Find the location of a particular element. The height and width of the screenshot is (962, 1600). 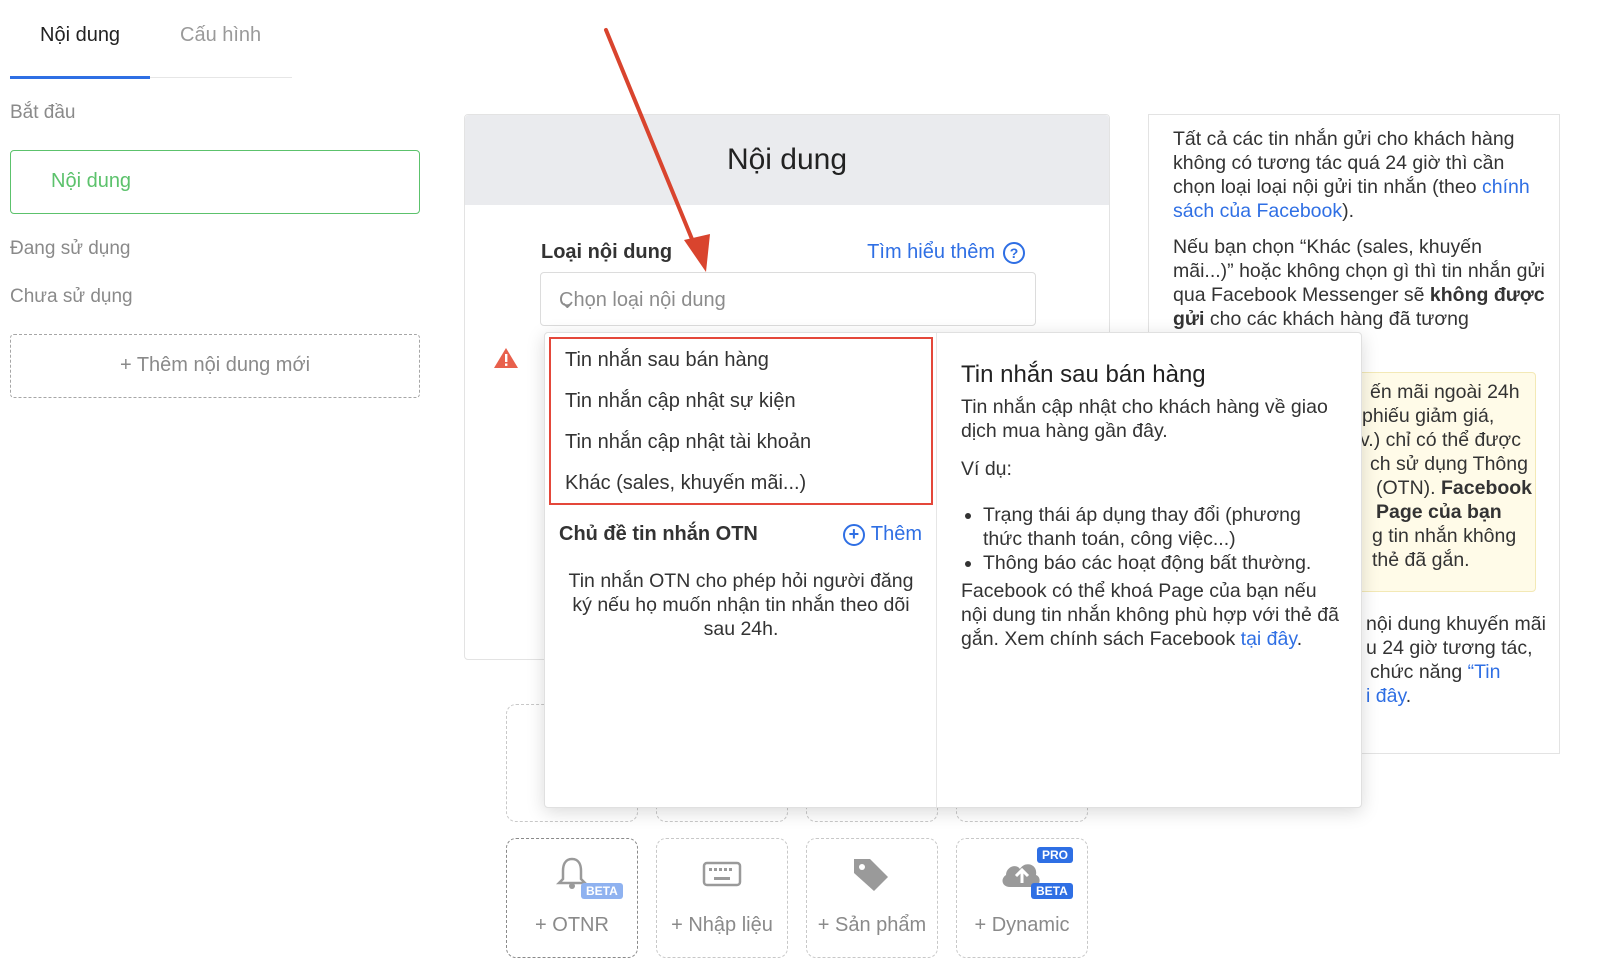

start-content-label: Nội dung is located at coordinates (91, 181).